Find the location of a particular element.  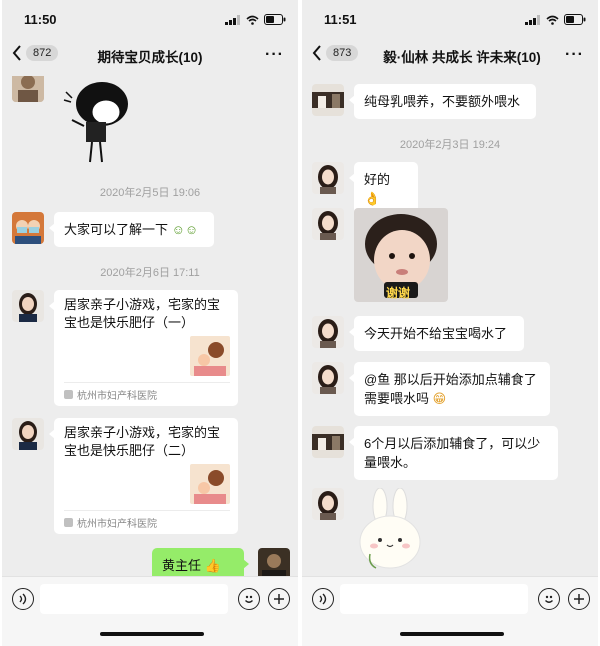

timestamp: 2020年2月3日 19:24 is located at coordinates (450, 145).